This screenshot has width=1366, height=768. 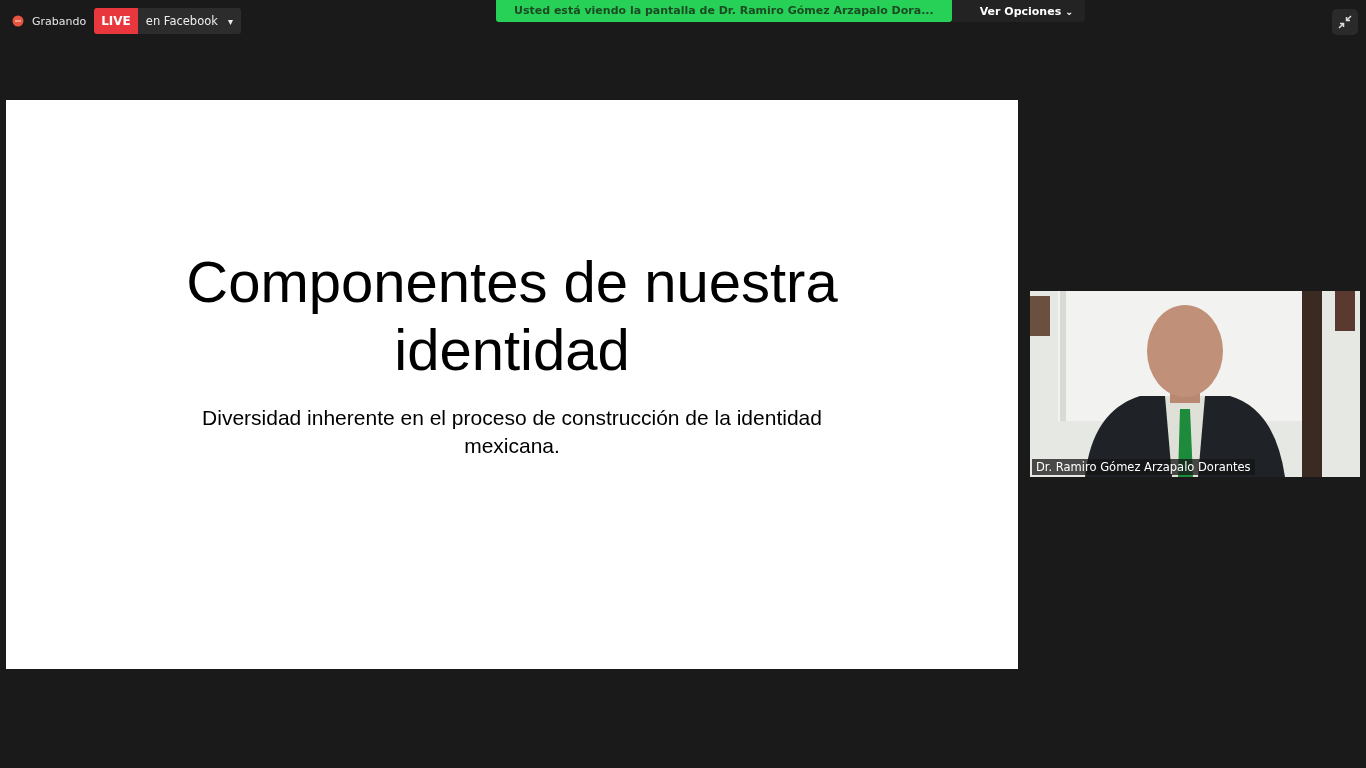 What do you see at coordinates (116, 21) in the screenshot?
I see `live-badge: LIVE` at bounding box center [116, 21].